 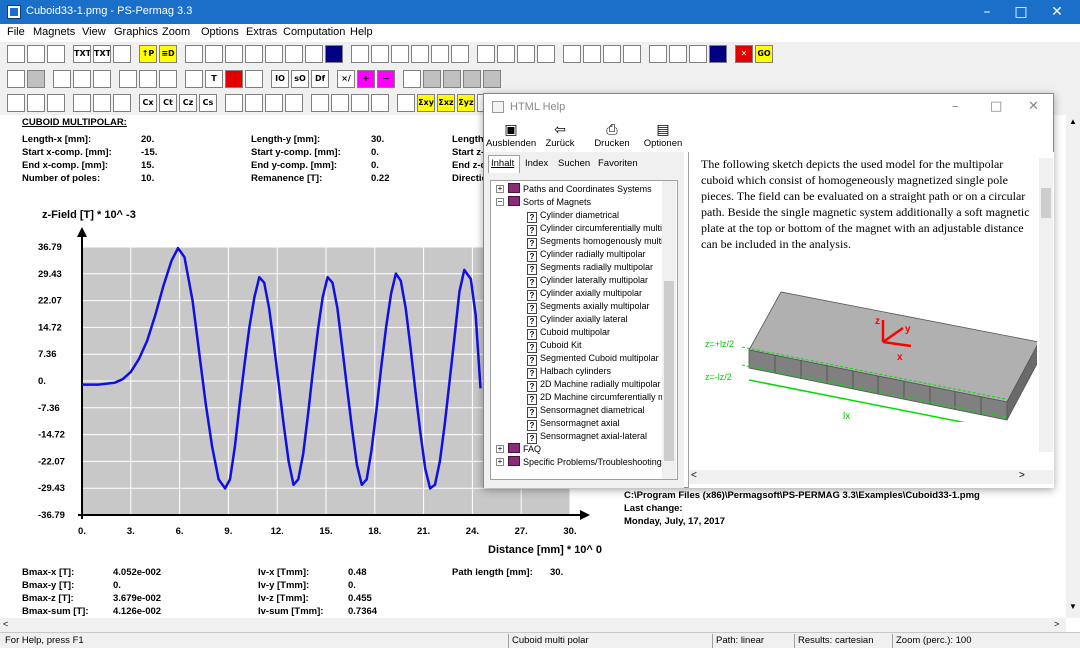 What do you see at coordinates (168, 54) in the screenshot?
I see `tb1-button-7: ≡D` at bounding box center [168, 54].